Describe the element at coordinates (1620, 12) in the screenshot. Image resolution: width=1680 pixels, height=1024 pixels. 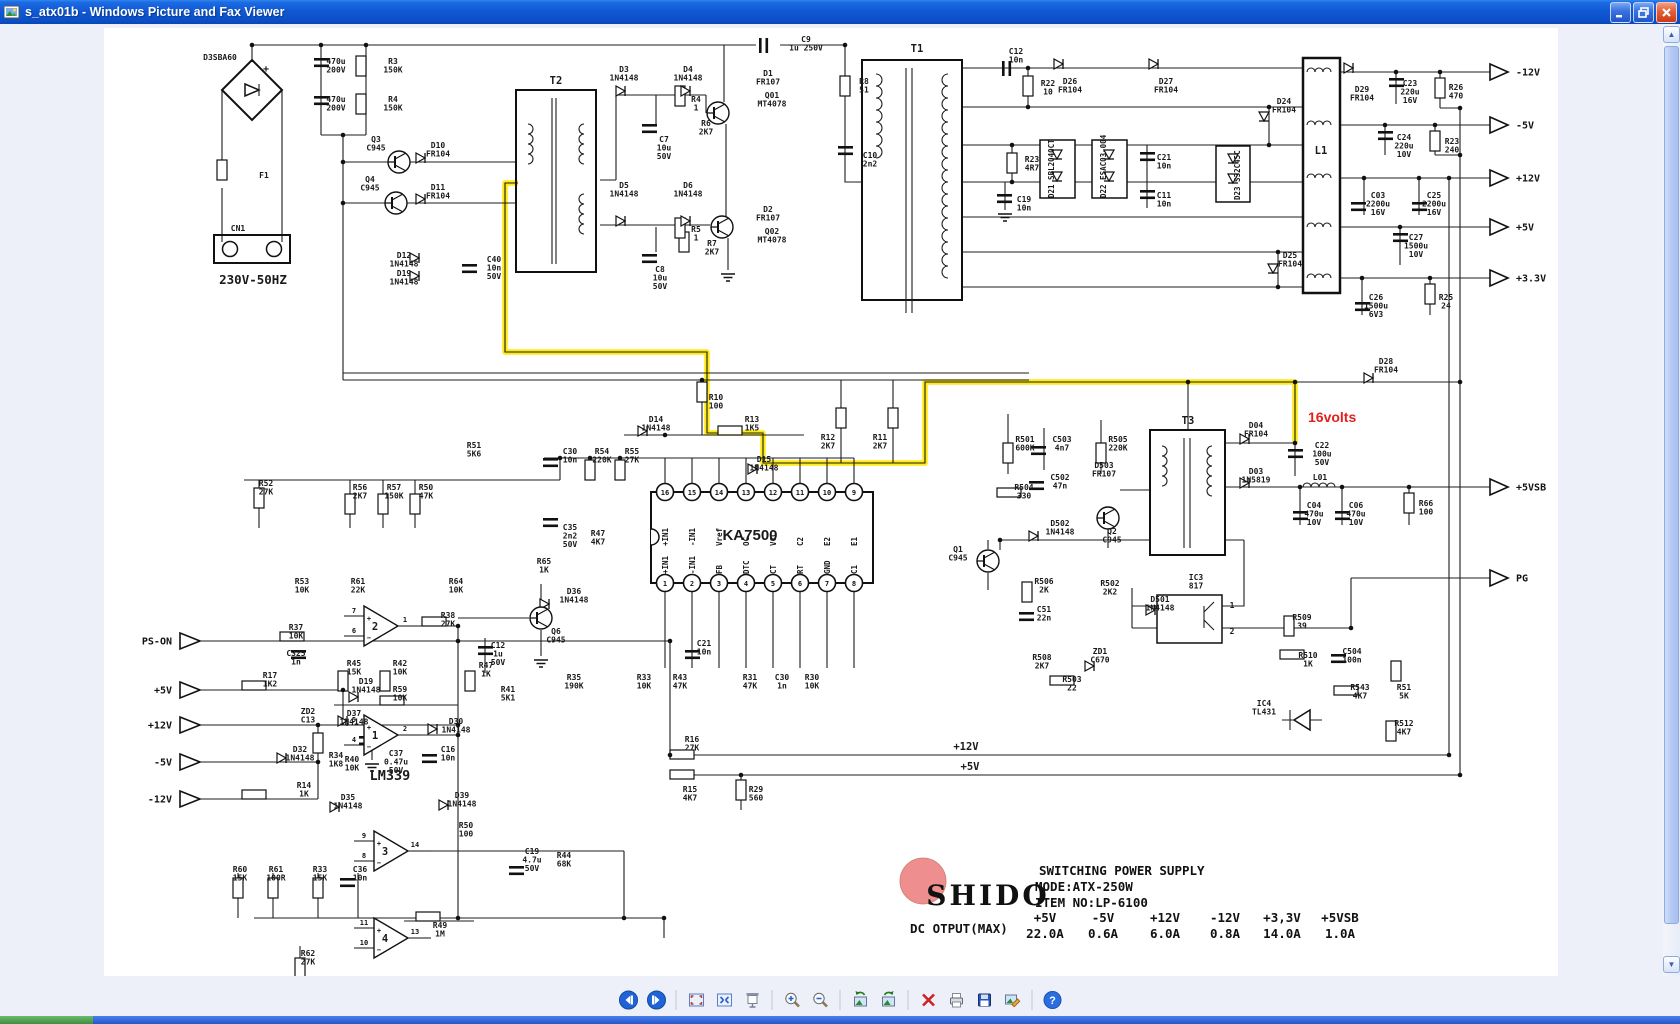
I see `minimize-button` at that location.